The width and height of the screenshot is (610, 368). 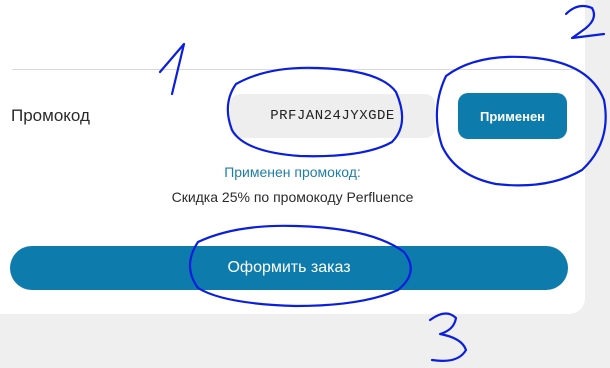 I want to click on promo-discount-description: Скидка 25% по промокоду Perfluence, so click(x=292, y=197).